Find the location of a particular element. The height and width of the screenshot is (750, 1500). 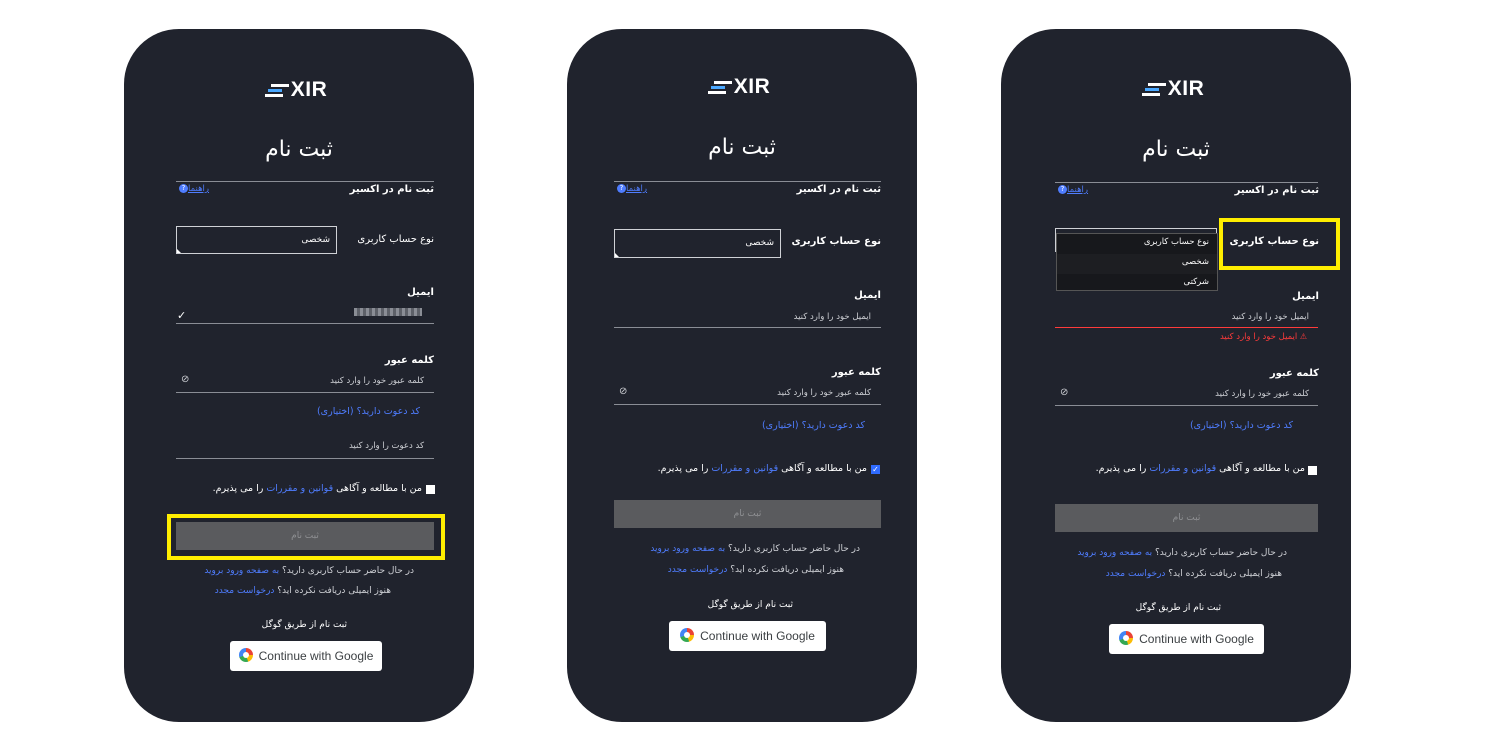

check-icon: ✓ is located at coordinates (182, 315).